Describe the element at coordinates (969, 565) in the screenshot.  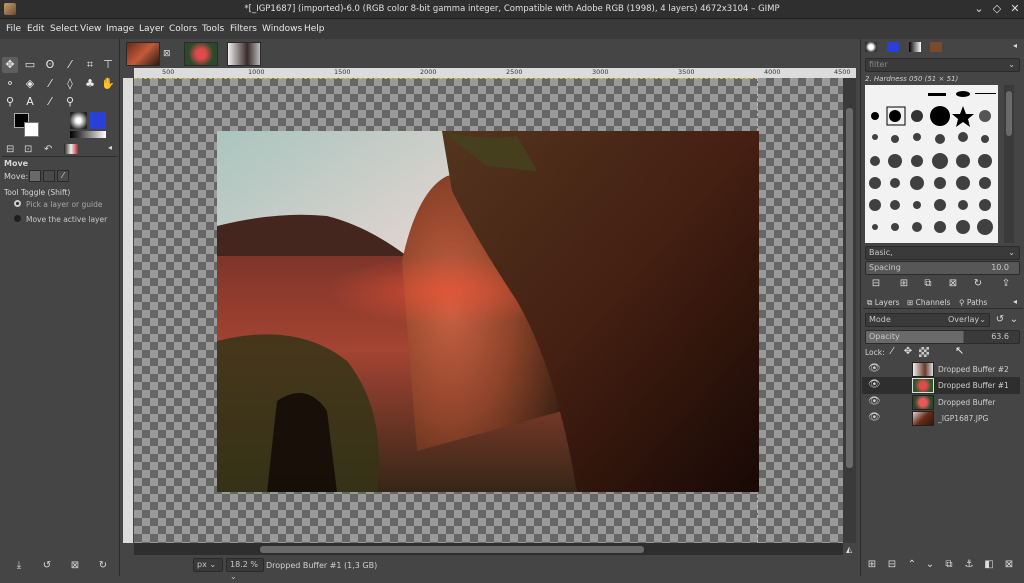
I see `anchor-layer-icon: ⚓` at that location.